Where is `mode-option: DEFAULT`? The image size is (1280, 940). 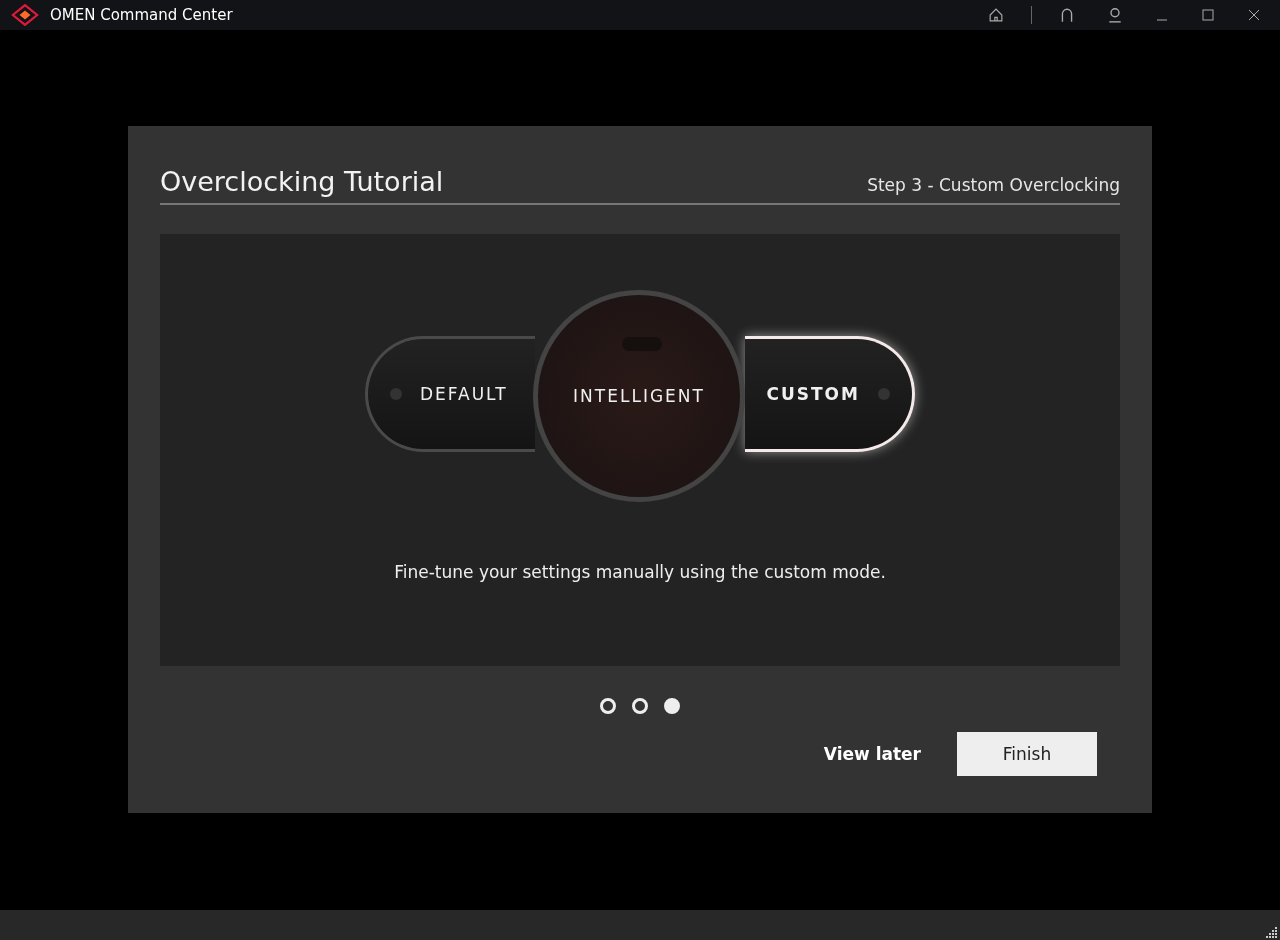
mode-option: DEFAULT is located at coordinates (450, 394).